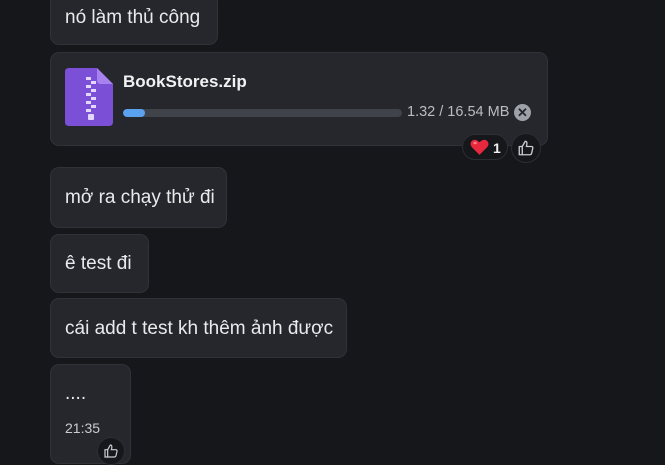 This screenshot has width=665, height=465. What do you see at coordinates (134, 113) in the screenshot?
I see `download-progress-fill` at bounding box center [134, 113].